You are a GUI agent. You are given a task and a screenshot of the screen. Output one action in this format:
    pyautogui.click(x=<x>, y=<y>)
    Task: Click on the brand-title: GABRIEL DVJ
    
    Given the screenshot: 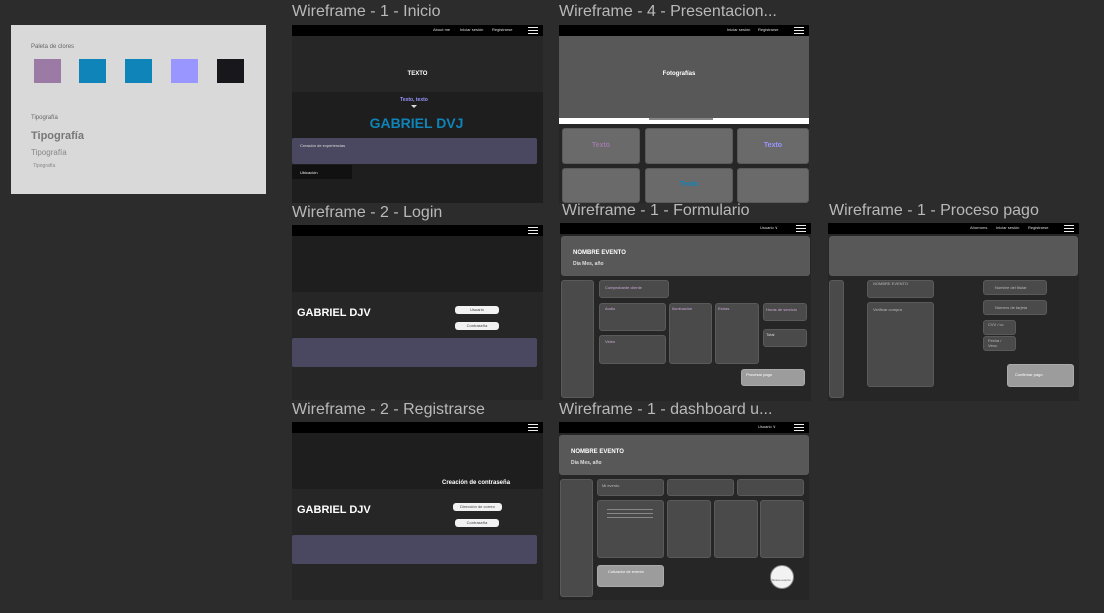 What is the action you would take?
    pyautogui.click(x=416, y=123)
    